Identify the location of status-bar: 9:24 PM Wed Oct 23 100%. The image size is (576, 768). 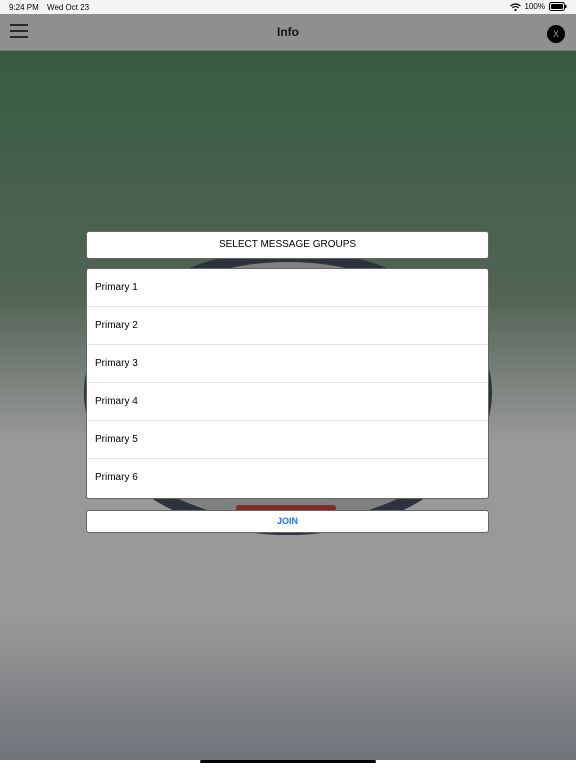
(288, 7).